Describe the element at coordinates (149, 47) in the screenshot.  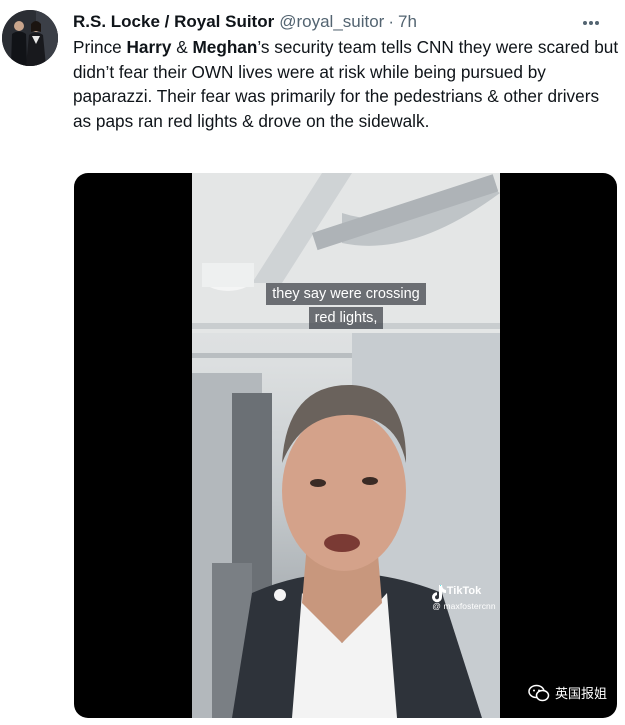
I see `tweet-text-bold-harry: Harry` at that location.